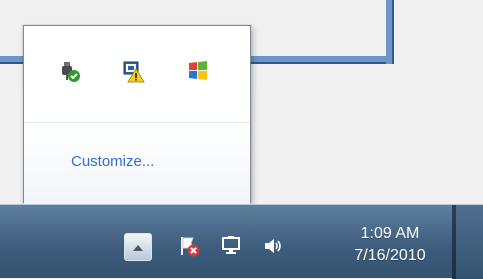 The height and width of the screenshot is (279, 483). Describe the element at coordinates (390, 255) in the screenshot. I see `clock-date: 7/16/2010` at that location.